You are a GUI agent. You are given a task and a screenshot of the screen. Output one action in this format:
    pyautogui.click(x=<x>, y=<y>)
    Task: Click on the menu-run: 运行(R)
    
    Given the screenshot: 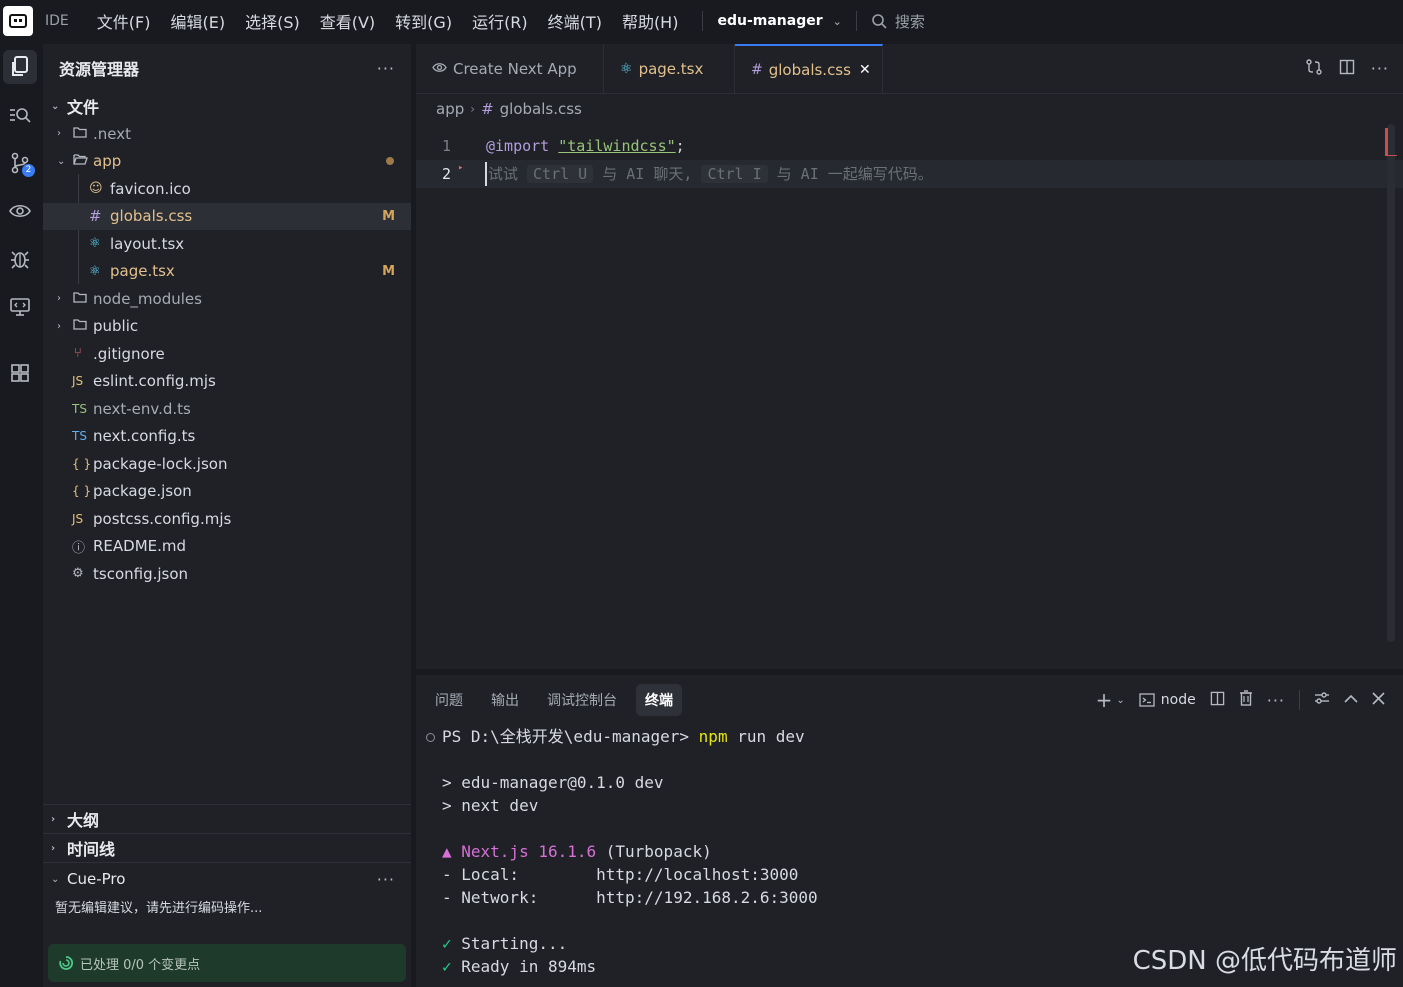 What is the action you would take?
    pyautogui.click(x=500, y=21)
    